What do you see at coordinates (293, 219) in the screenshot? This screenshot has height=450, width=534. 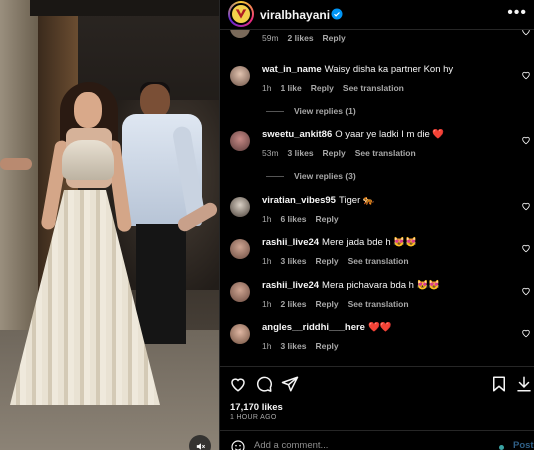 I see `comment-likes: 6 likes` at bounding box center [293, 219].